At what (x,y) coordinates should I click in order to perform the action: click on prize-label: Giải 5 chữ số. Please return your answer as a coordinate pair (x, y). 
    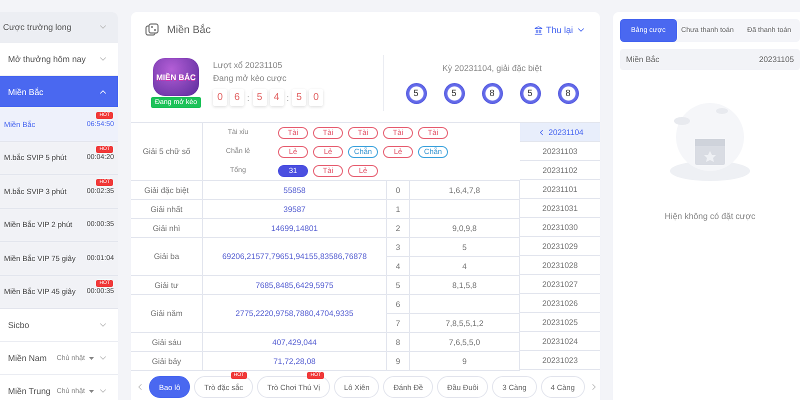
    Looking at the image, I should click on (167, 151).